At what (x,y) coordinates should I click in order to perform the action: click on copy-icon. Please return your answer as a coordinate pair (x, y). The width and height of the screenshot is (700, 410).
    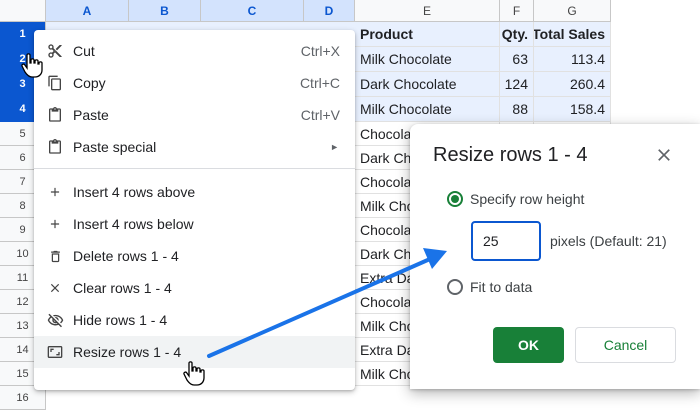
    Looking at the image, I should click on (55, 83).